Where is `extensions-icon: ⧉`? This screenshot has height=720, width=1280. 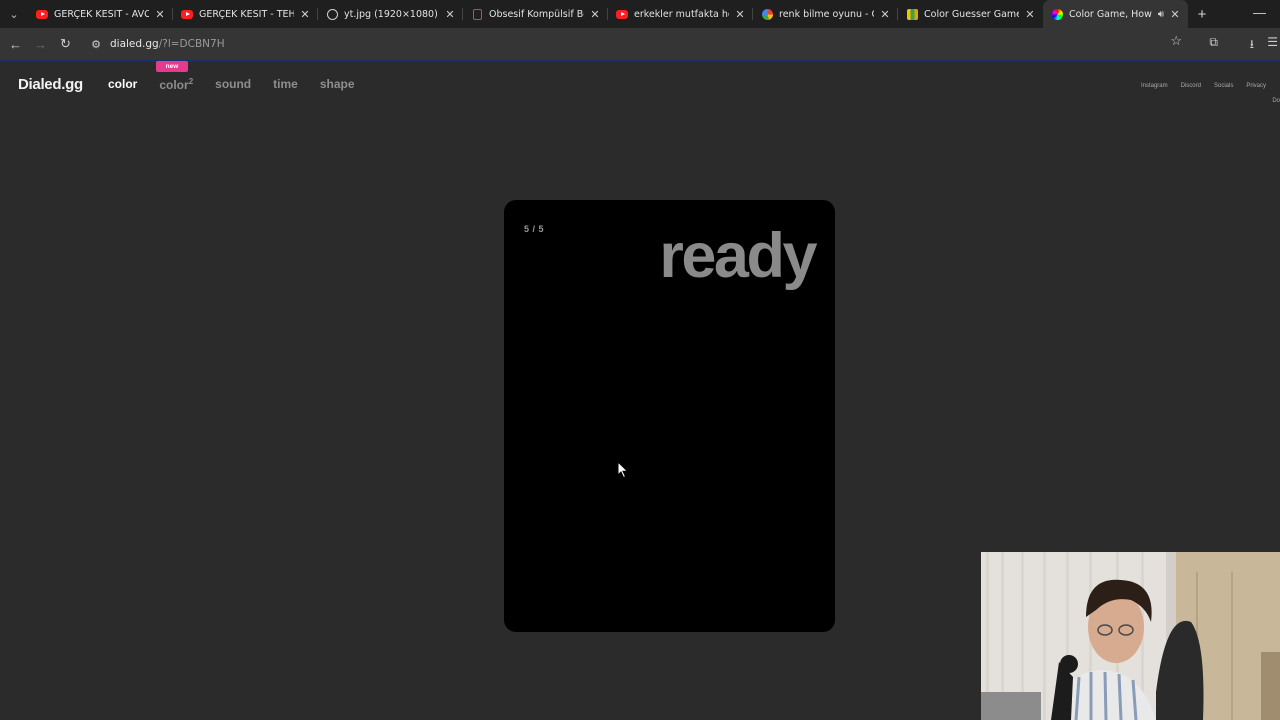
extensions-icon: ⧉ is located at coordinates (1213, 42).